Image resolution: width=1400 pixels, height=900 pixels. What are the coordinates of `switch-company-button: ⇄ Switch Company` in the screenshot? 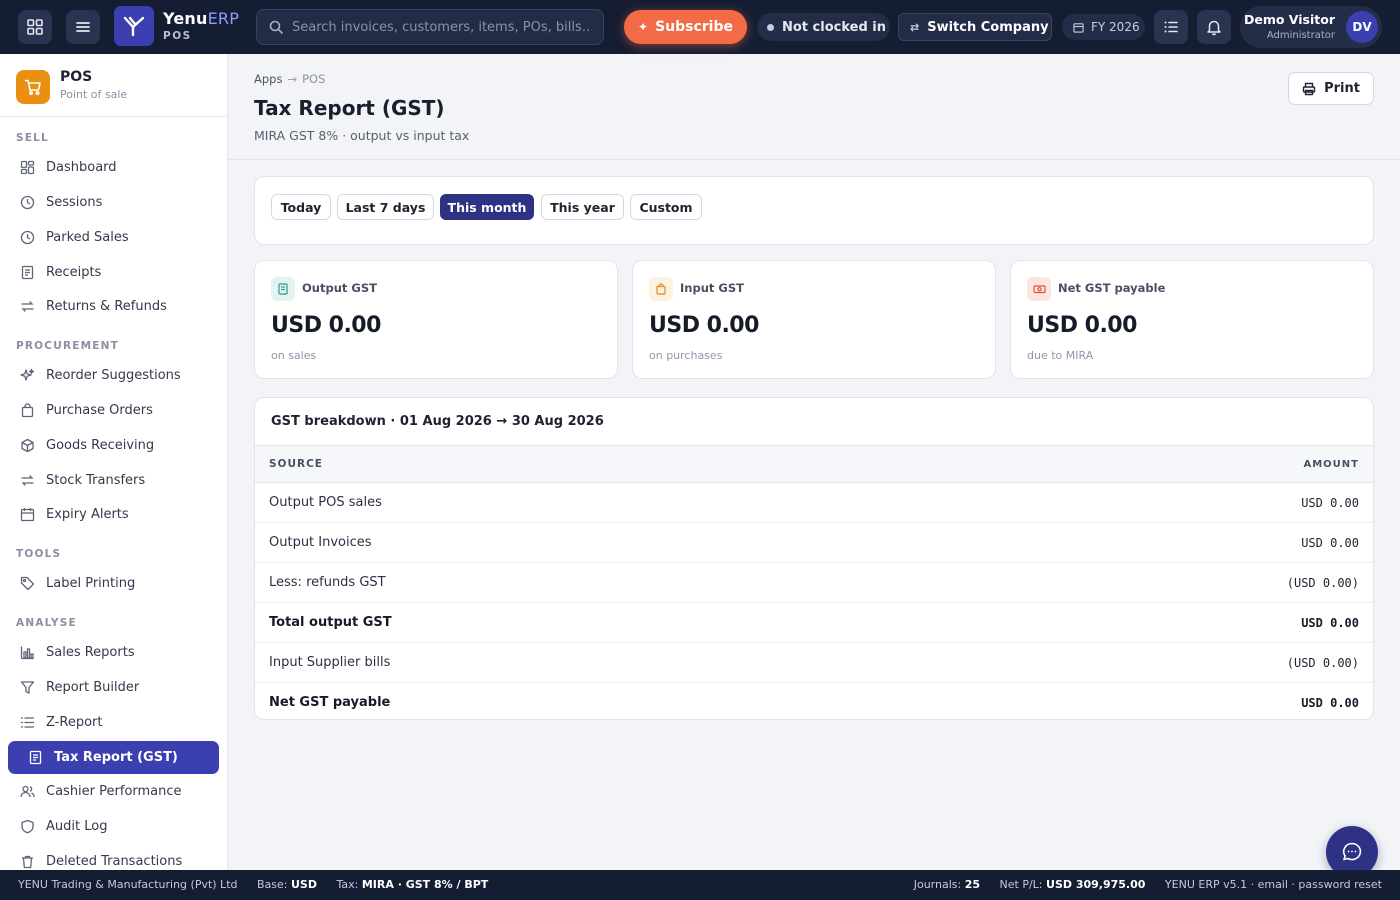 It's located at (975, 27).